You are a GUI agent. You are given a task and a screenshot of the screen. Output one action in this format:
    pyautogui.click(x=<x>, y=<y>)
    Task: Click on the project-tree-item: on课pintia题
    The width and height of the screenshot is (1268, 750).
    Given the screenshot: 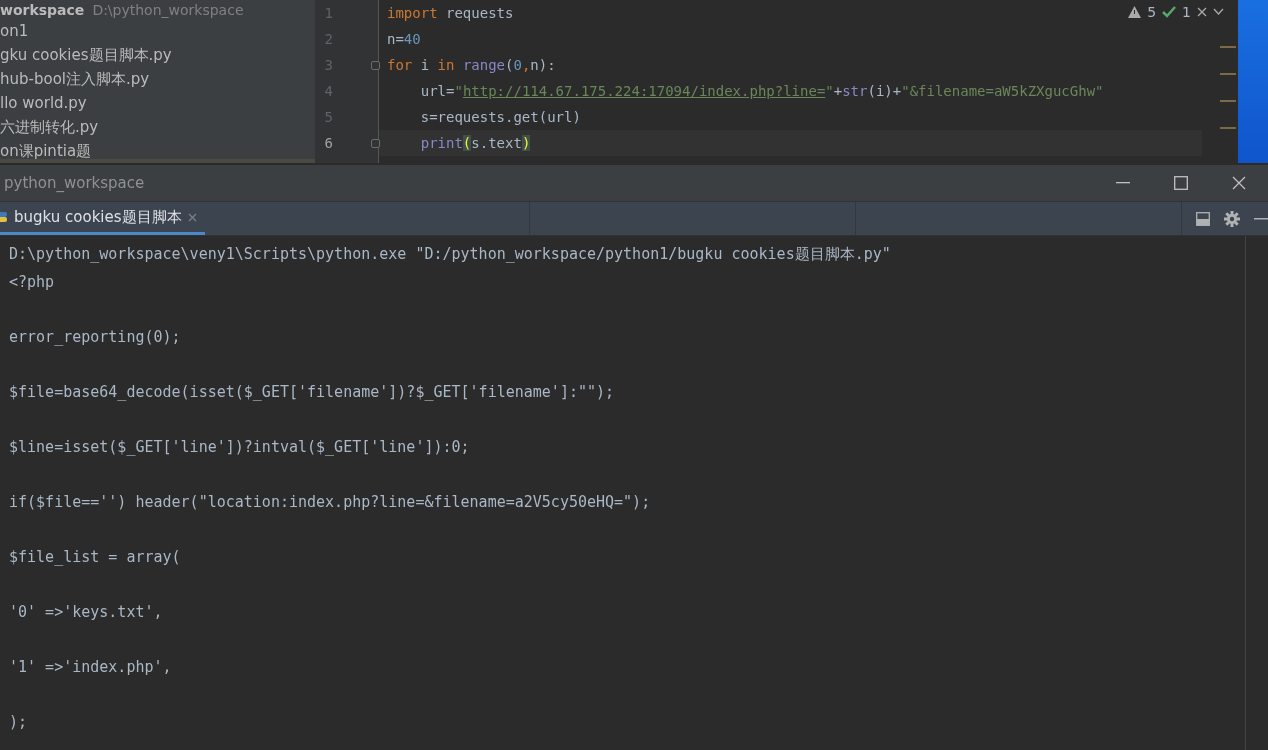 What is the action you would take?
    pyautogui.click(x=157, y=151)
    